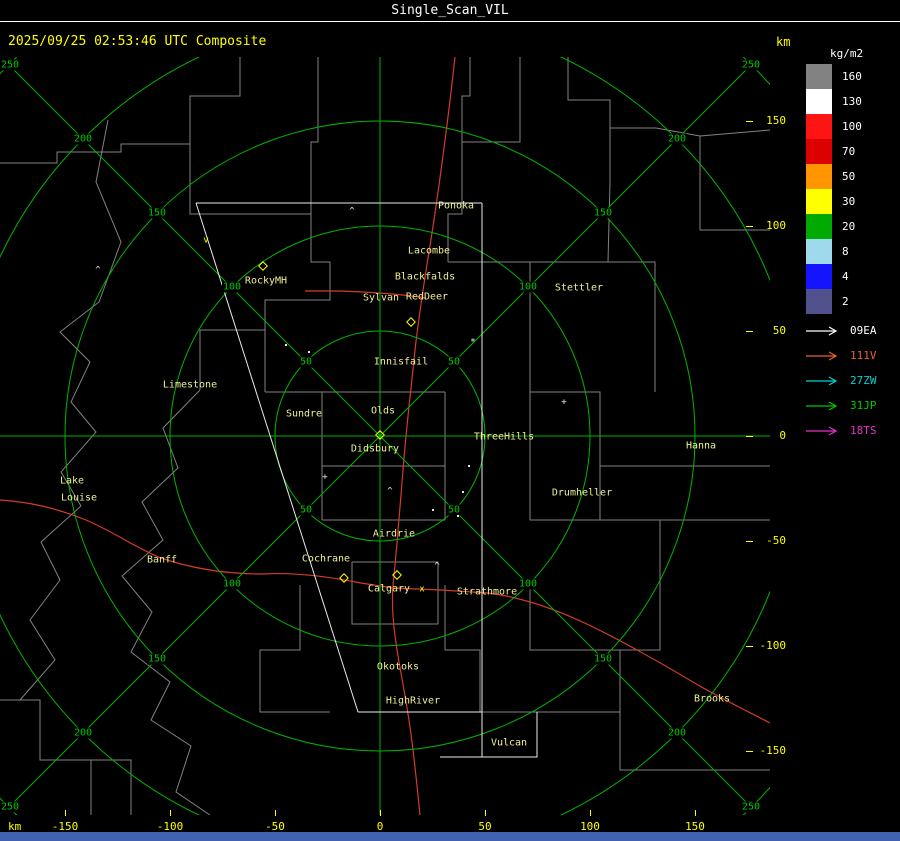 The height and width of the screenshot is (841, 900). I want to click on horizontal-scrollbar, so click(450, 836).